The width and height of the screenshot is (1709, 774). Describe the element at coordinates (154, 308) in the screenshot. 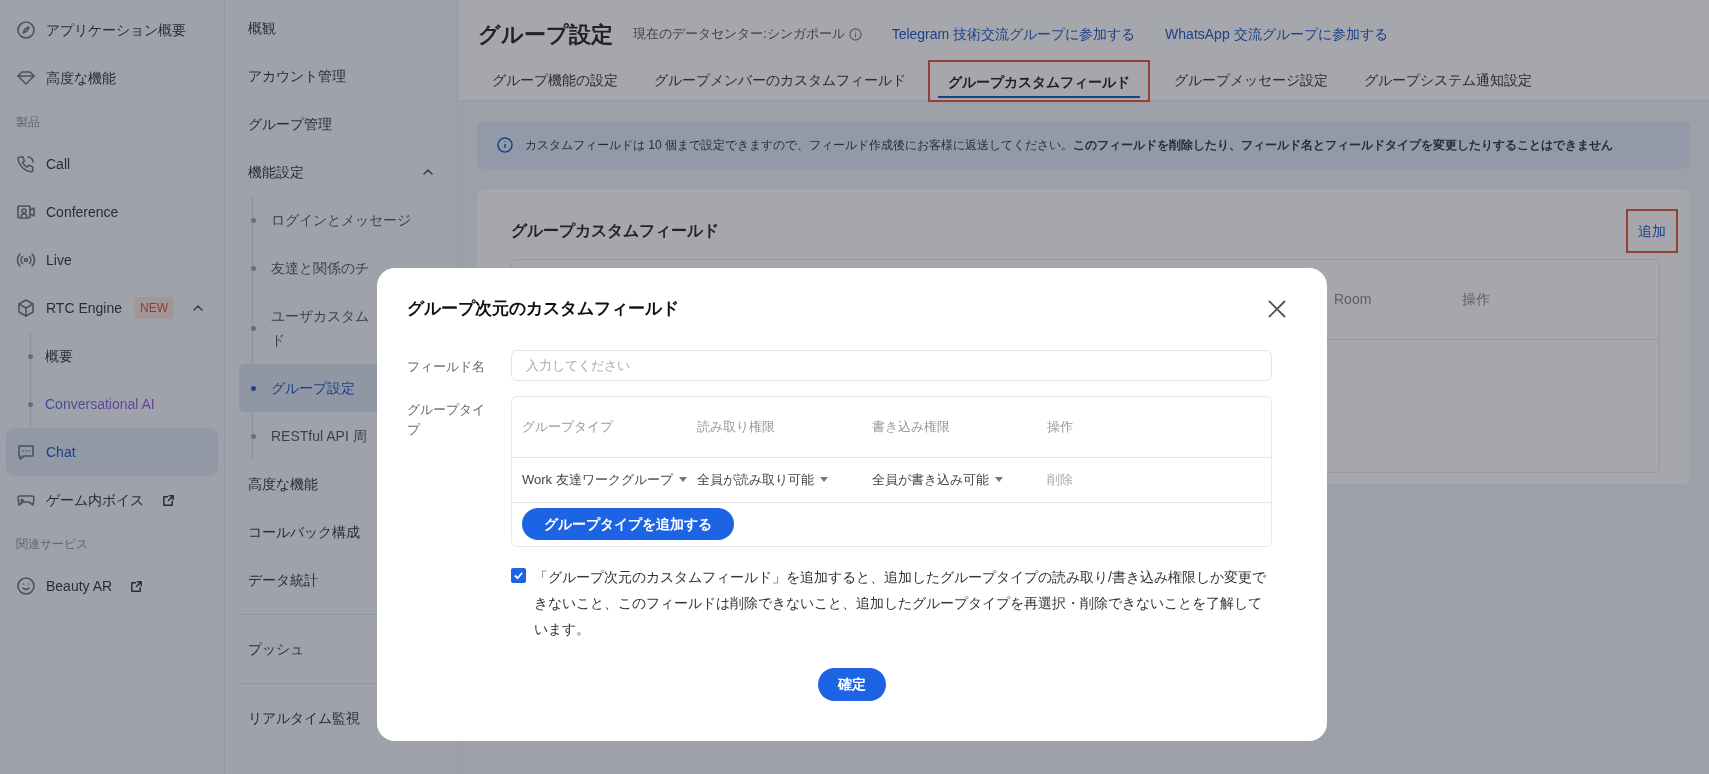

I see `new-badge: NEW` at that location.